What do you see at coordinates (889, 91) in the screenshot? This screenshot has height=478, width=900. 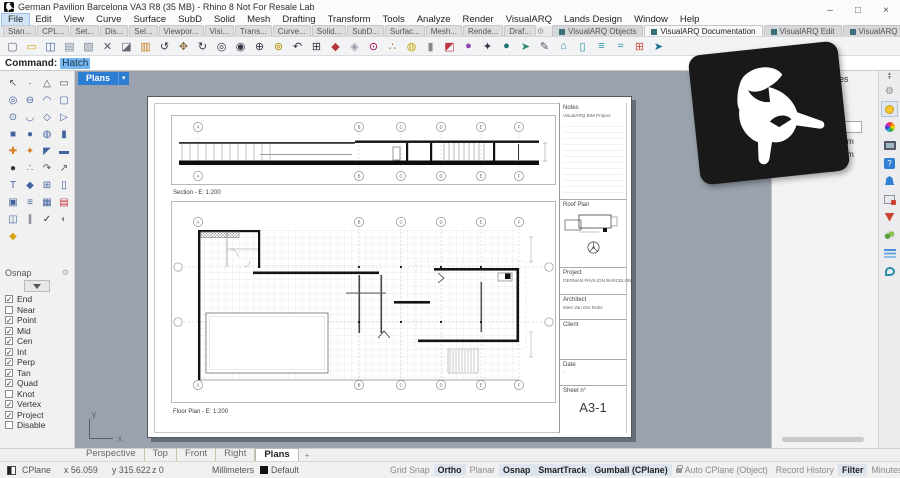 I see `gear-icon: ⚙` at bounding box center [889, 91].